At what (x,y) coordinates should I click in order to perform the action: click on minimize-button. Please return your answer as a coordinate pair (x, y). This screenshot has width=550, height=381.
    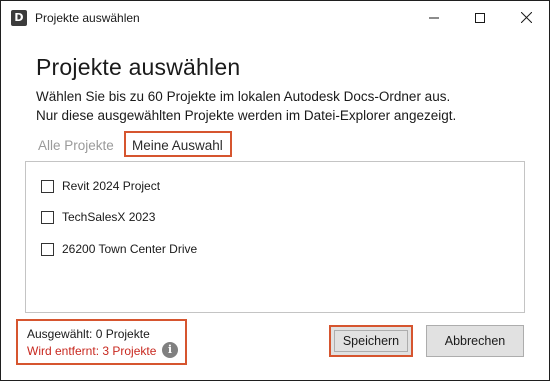
    Looking at the image, I should click on (434, 17).